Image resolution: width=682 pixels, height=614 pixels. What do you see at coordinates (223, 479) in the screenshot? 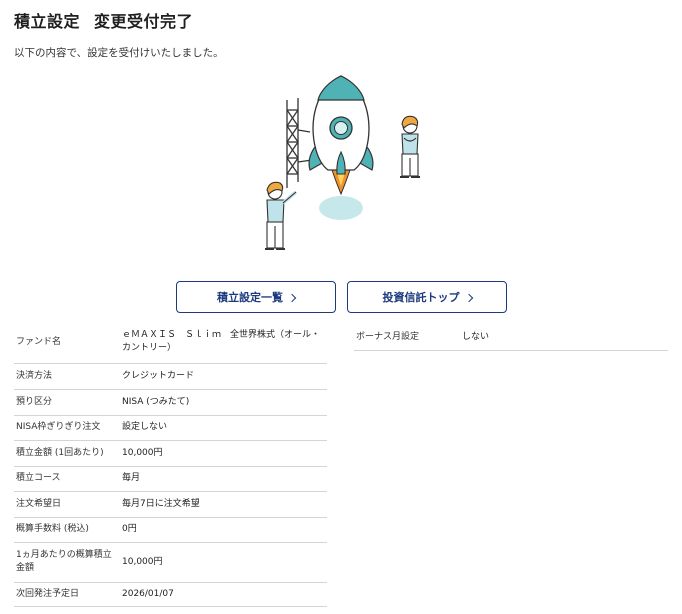
I see `row-value: 毎月` at bounding box center [223, 479].